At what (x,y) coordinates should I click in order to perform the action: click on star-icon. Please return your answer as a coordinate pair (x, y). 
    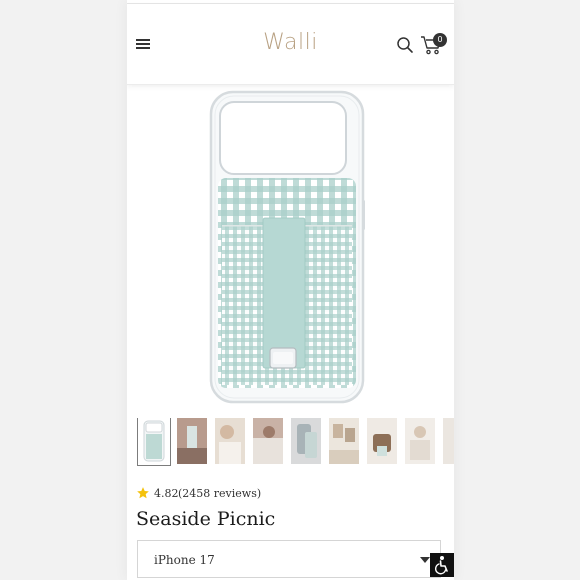
    Looking at the image, I should click on (143, 493).